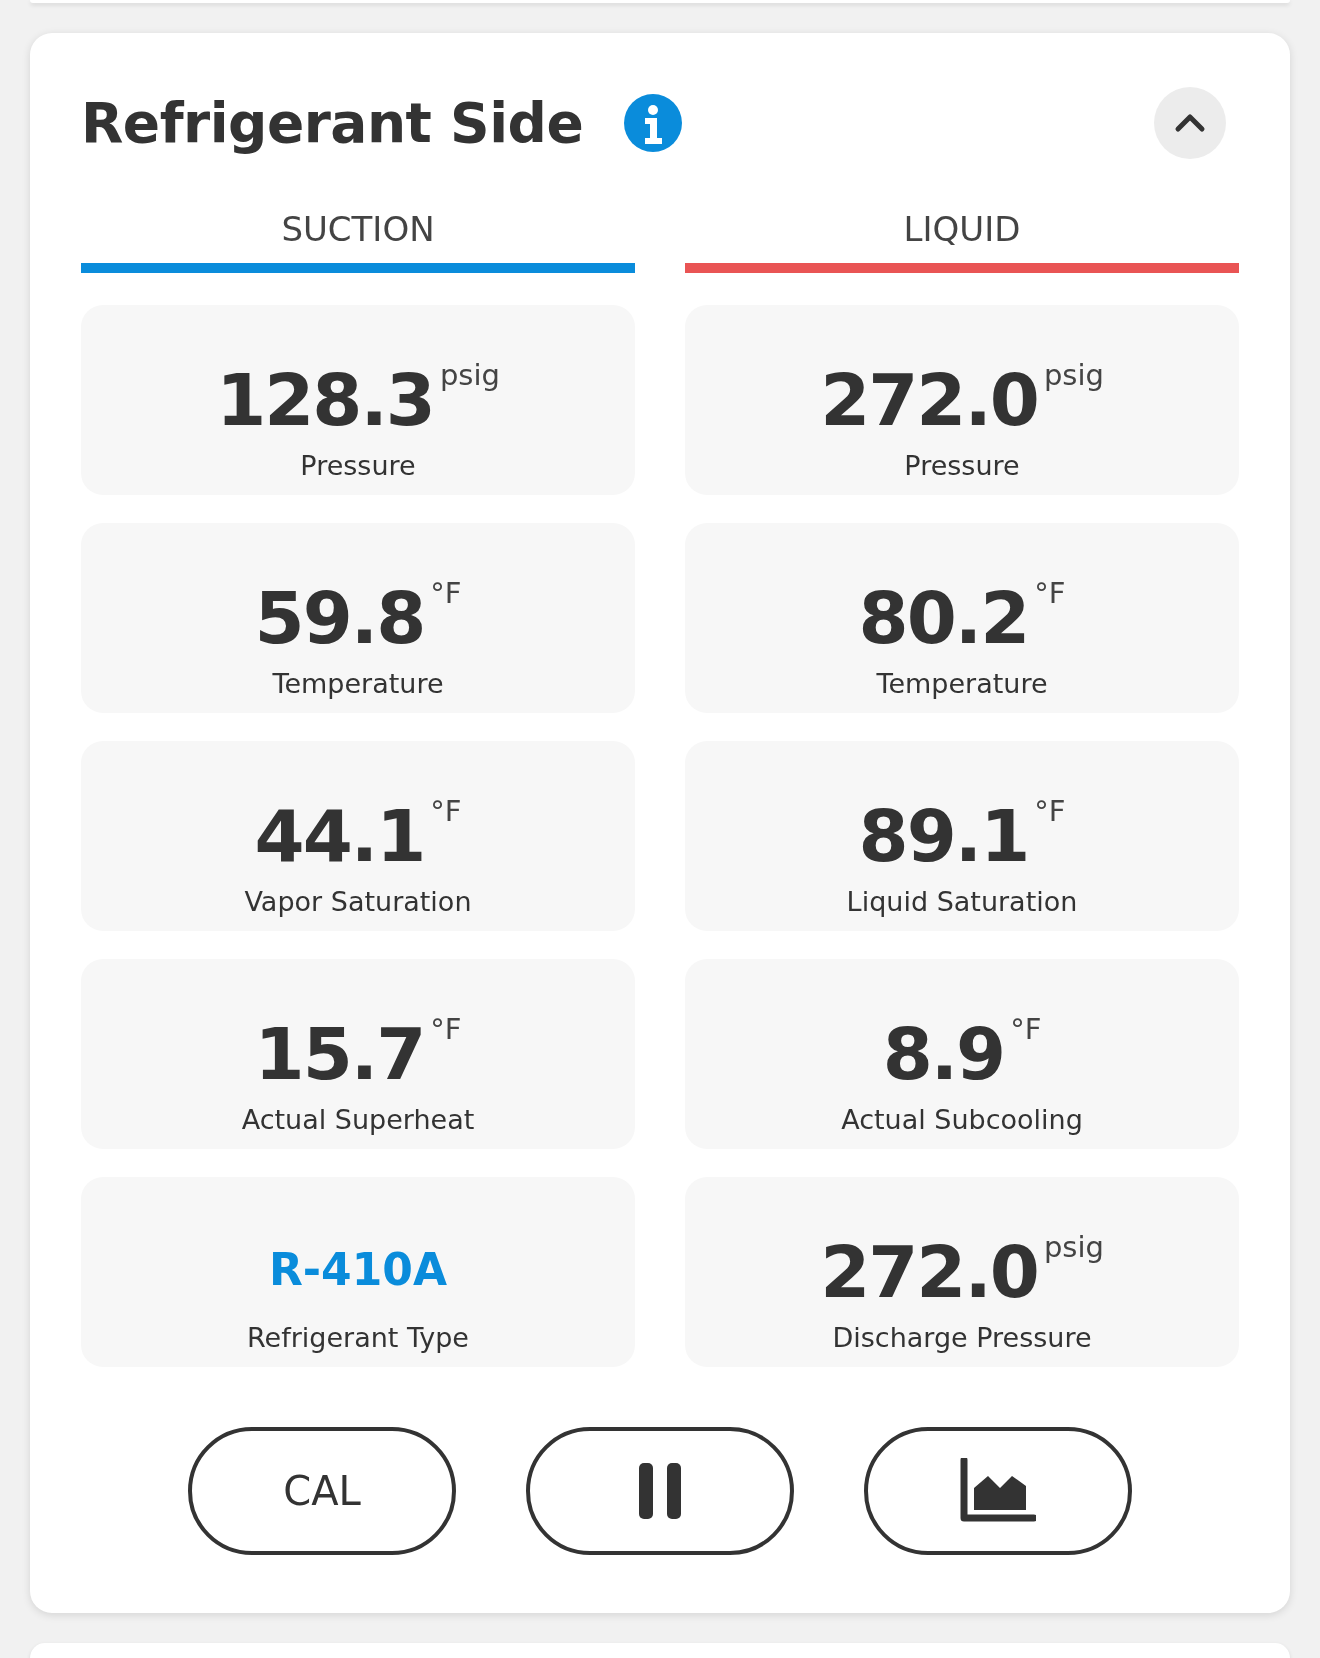 The height and width of the screenshot is (1658, 1320). What do you see at coordinates (325, 400) in the screenshot?
I see `reading-value: 128.3` at bounding box center [325, 400].